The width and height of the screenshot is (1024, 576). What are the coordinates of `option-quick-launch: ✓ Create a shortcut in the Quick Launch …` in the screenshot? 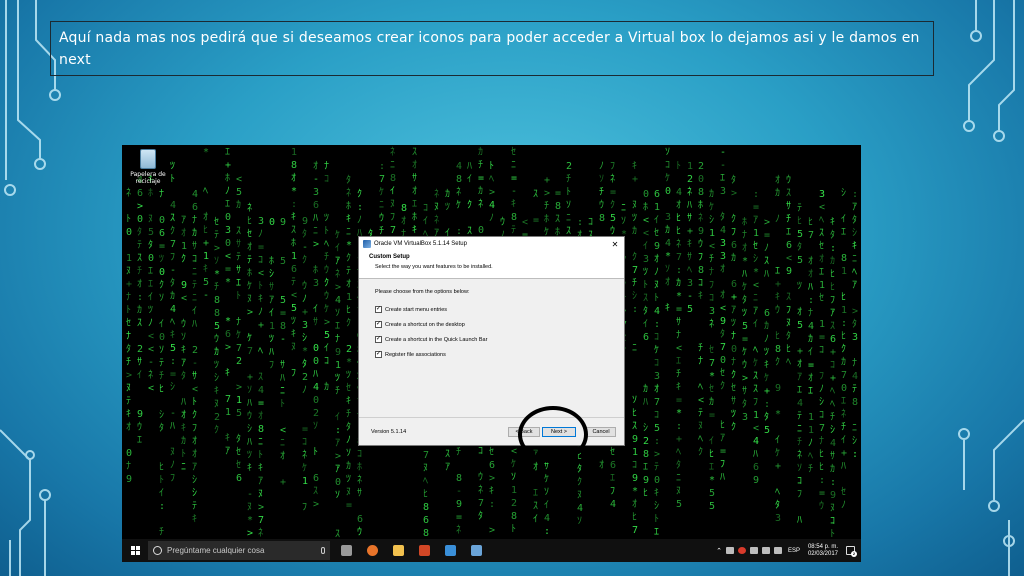 It's located at (499, 339).